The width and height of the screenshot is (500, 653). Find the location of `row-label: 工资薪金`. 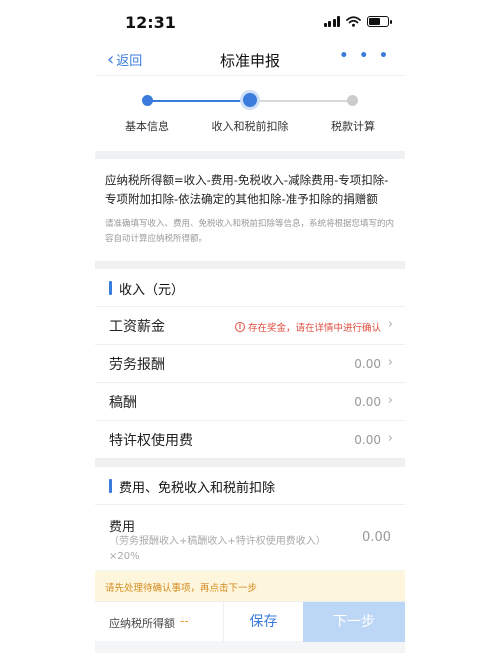

row-label: 工资薪金 is located at coordinates (137, 327).